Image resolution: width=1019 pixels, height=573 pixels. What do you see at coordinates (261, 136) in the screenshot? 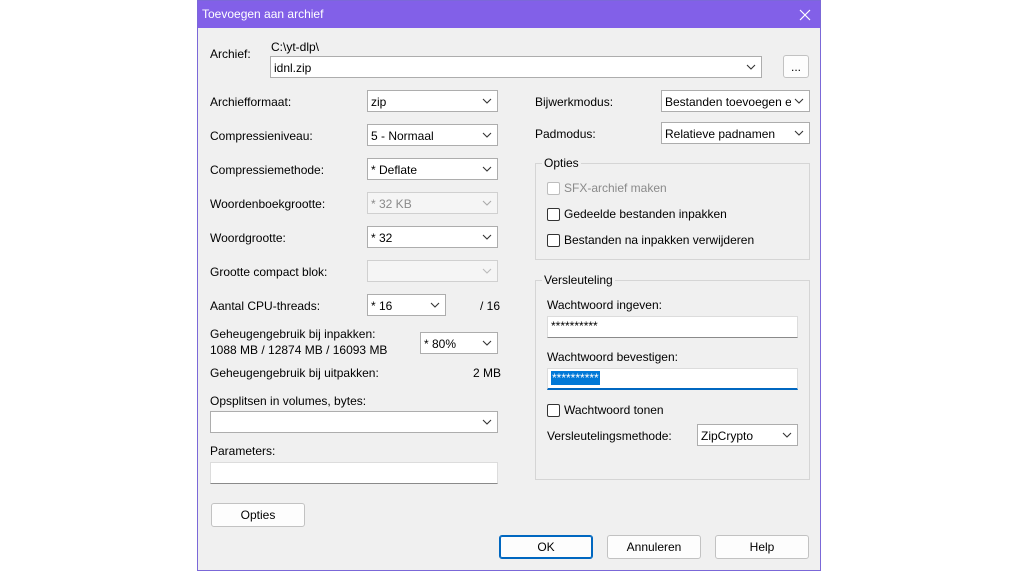
I see `level-label: Compressieniveau:` at bounding box center [261, 136].